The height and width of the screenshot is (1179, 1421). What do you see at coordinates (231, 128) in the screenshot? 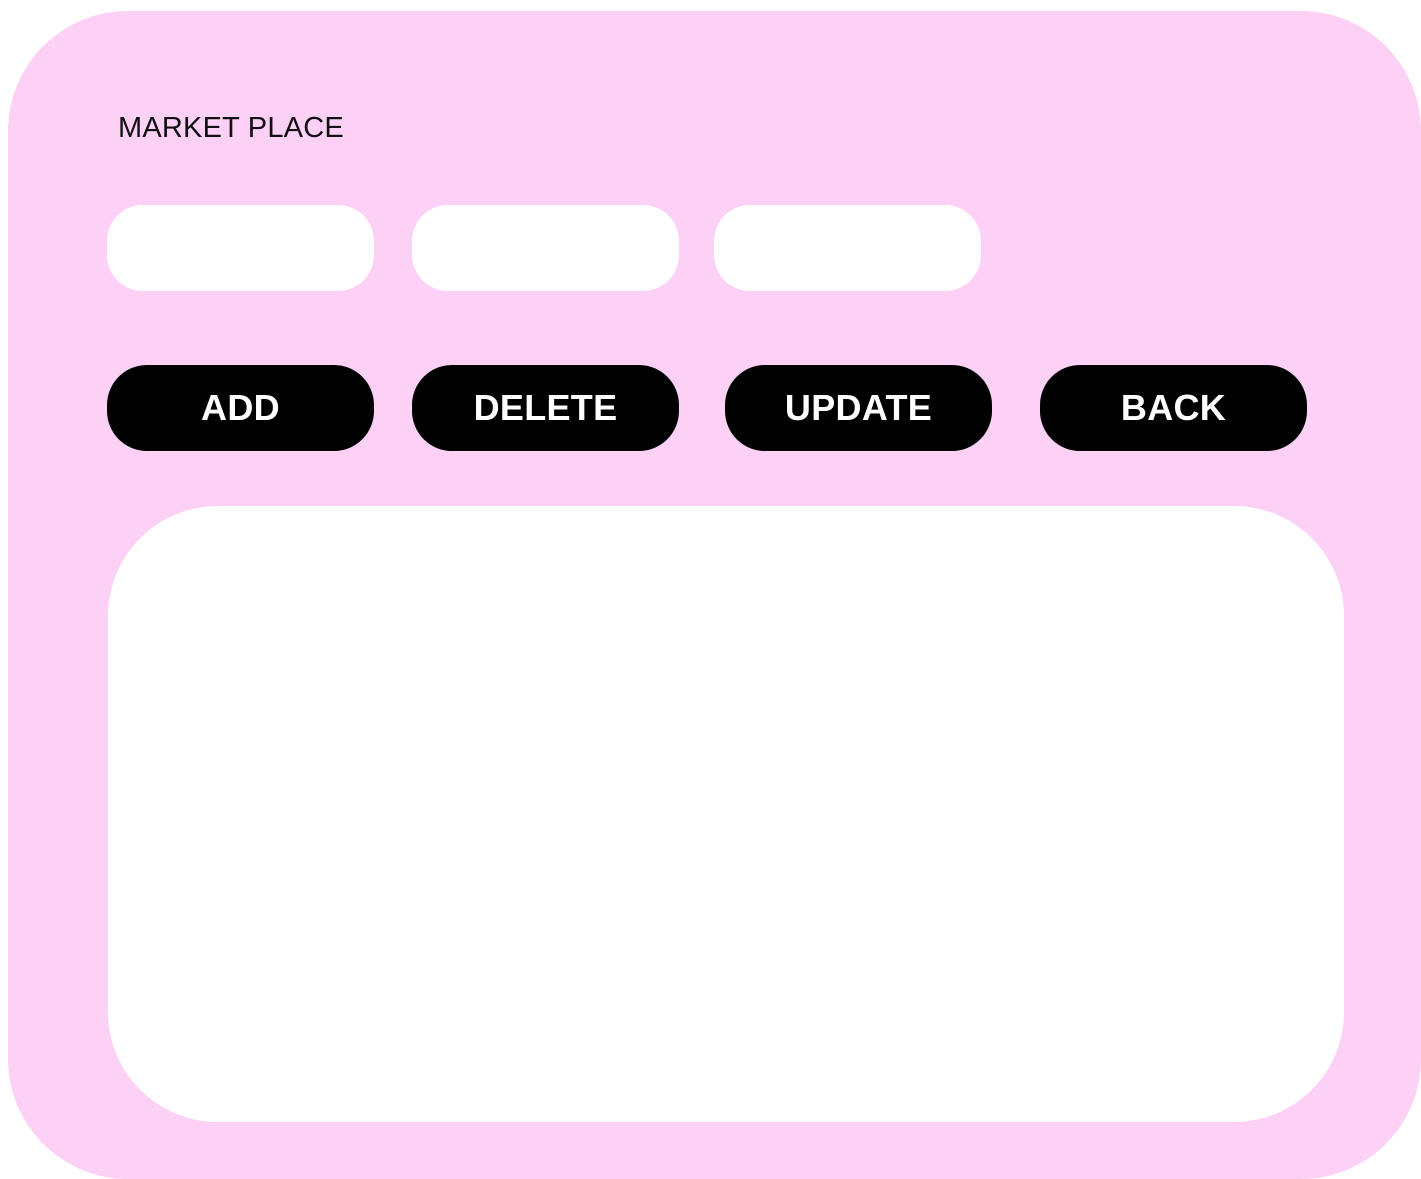
I see `page-title: MARKET PLACE` at bounding box center [231, 128].